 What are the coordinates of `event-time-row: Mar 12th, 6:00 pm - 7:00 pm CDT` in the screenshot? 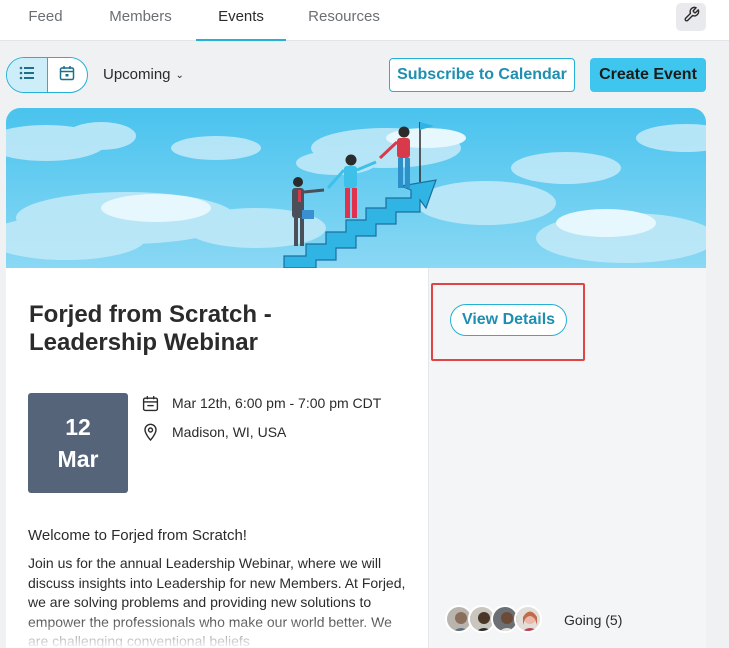 It's located at (261, 403).